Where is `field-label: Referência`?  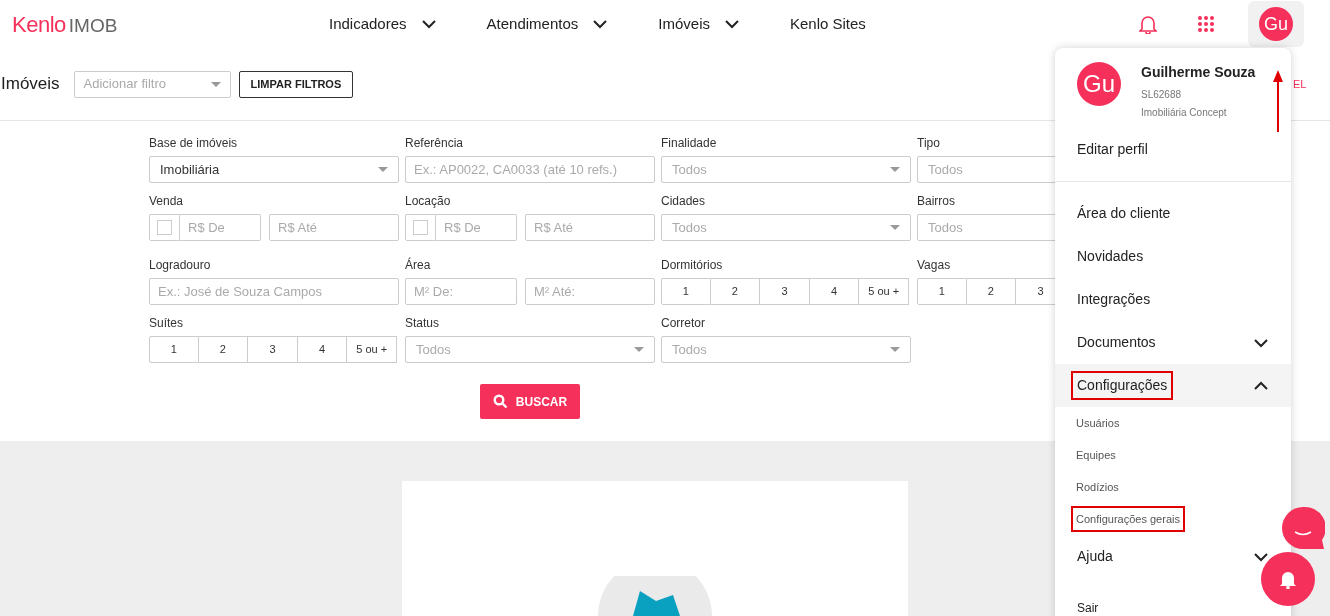 field-label: Referência is located at coordinates (434, 143).